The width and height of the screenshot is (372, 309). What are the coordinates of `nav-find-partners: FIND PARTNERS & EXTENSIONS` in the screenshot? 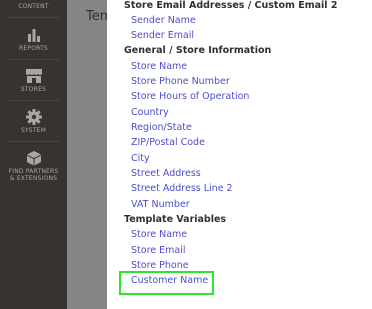 It's located at (33, 166).